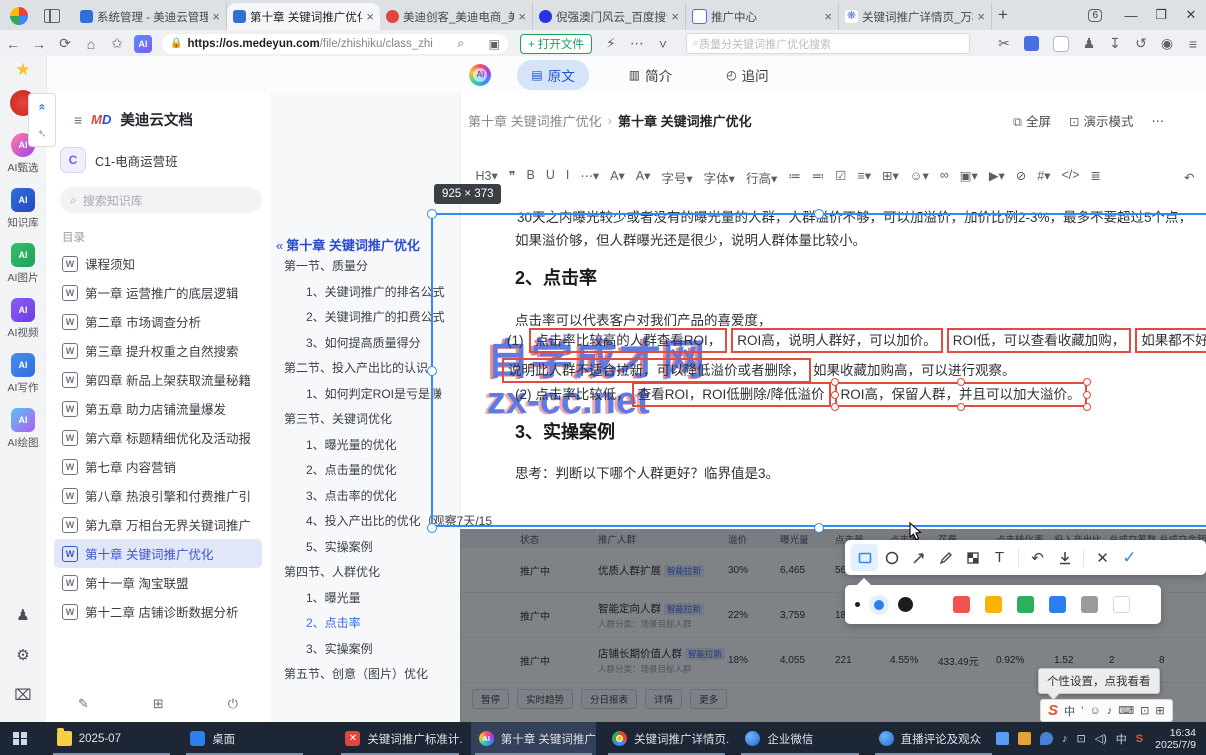 Image resolution: width=1206 pixels, height=755 pixels. I want to click on toc-item: 第五节、创意（图片）优化, so click(372, 675).